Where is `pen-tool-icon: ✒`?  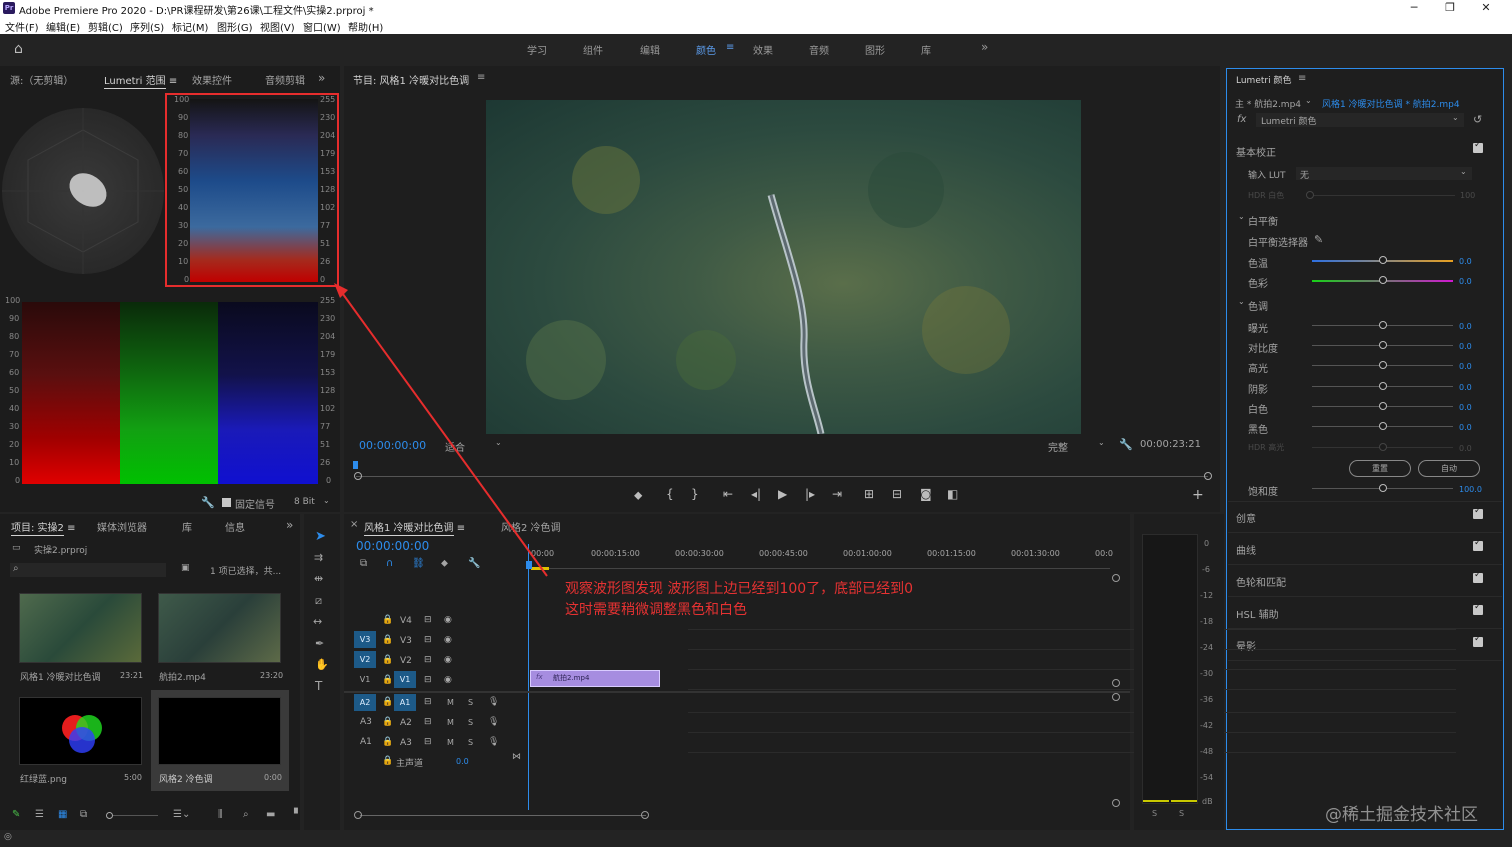 pen-tool-icon: ✒ is located at coordinates (319, 643).